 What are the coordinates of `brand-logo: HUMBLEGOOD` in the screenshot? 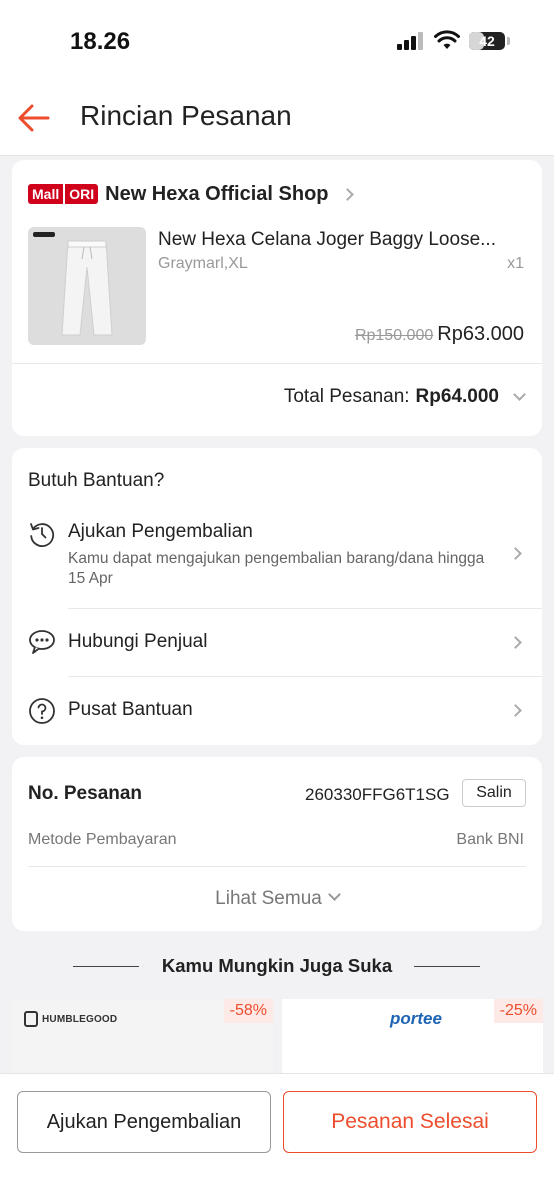 It's located at (70, 1019).